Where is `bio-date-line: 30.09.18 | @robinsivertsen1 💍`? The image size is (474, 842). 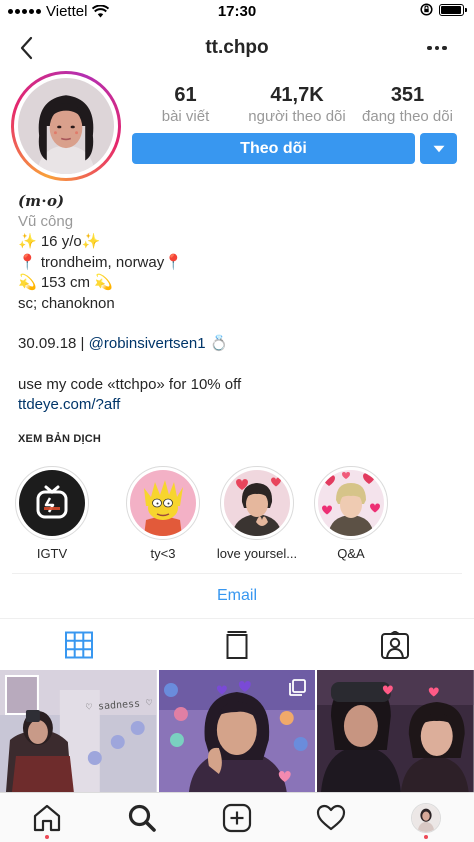 bio-date-line: 30.09.18 | @robinsivertsen1 💍 is located at coordinates (238, 344).